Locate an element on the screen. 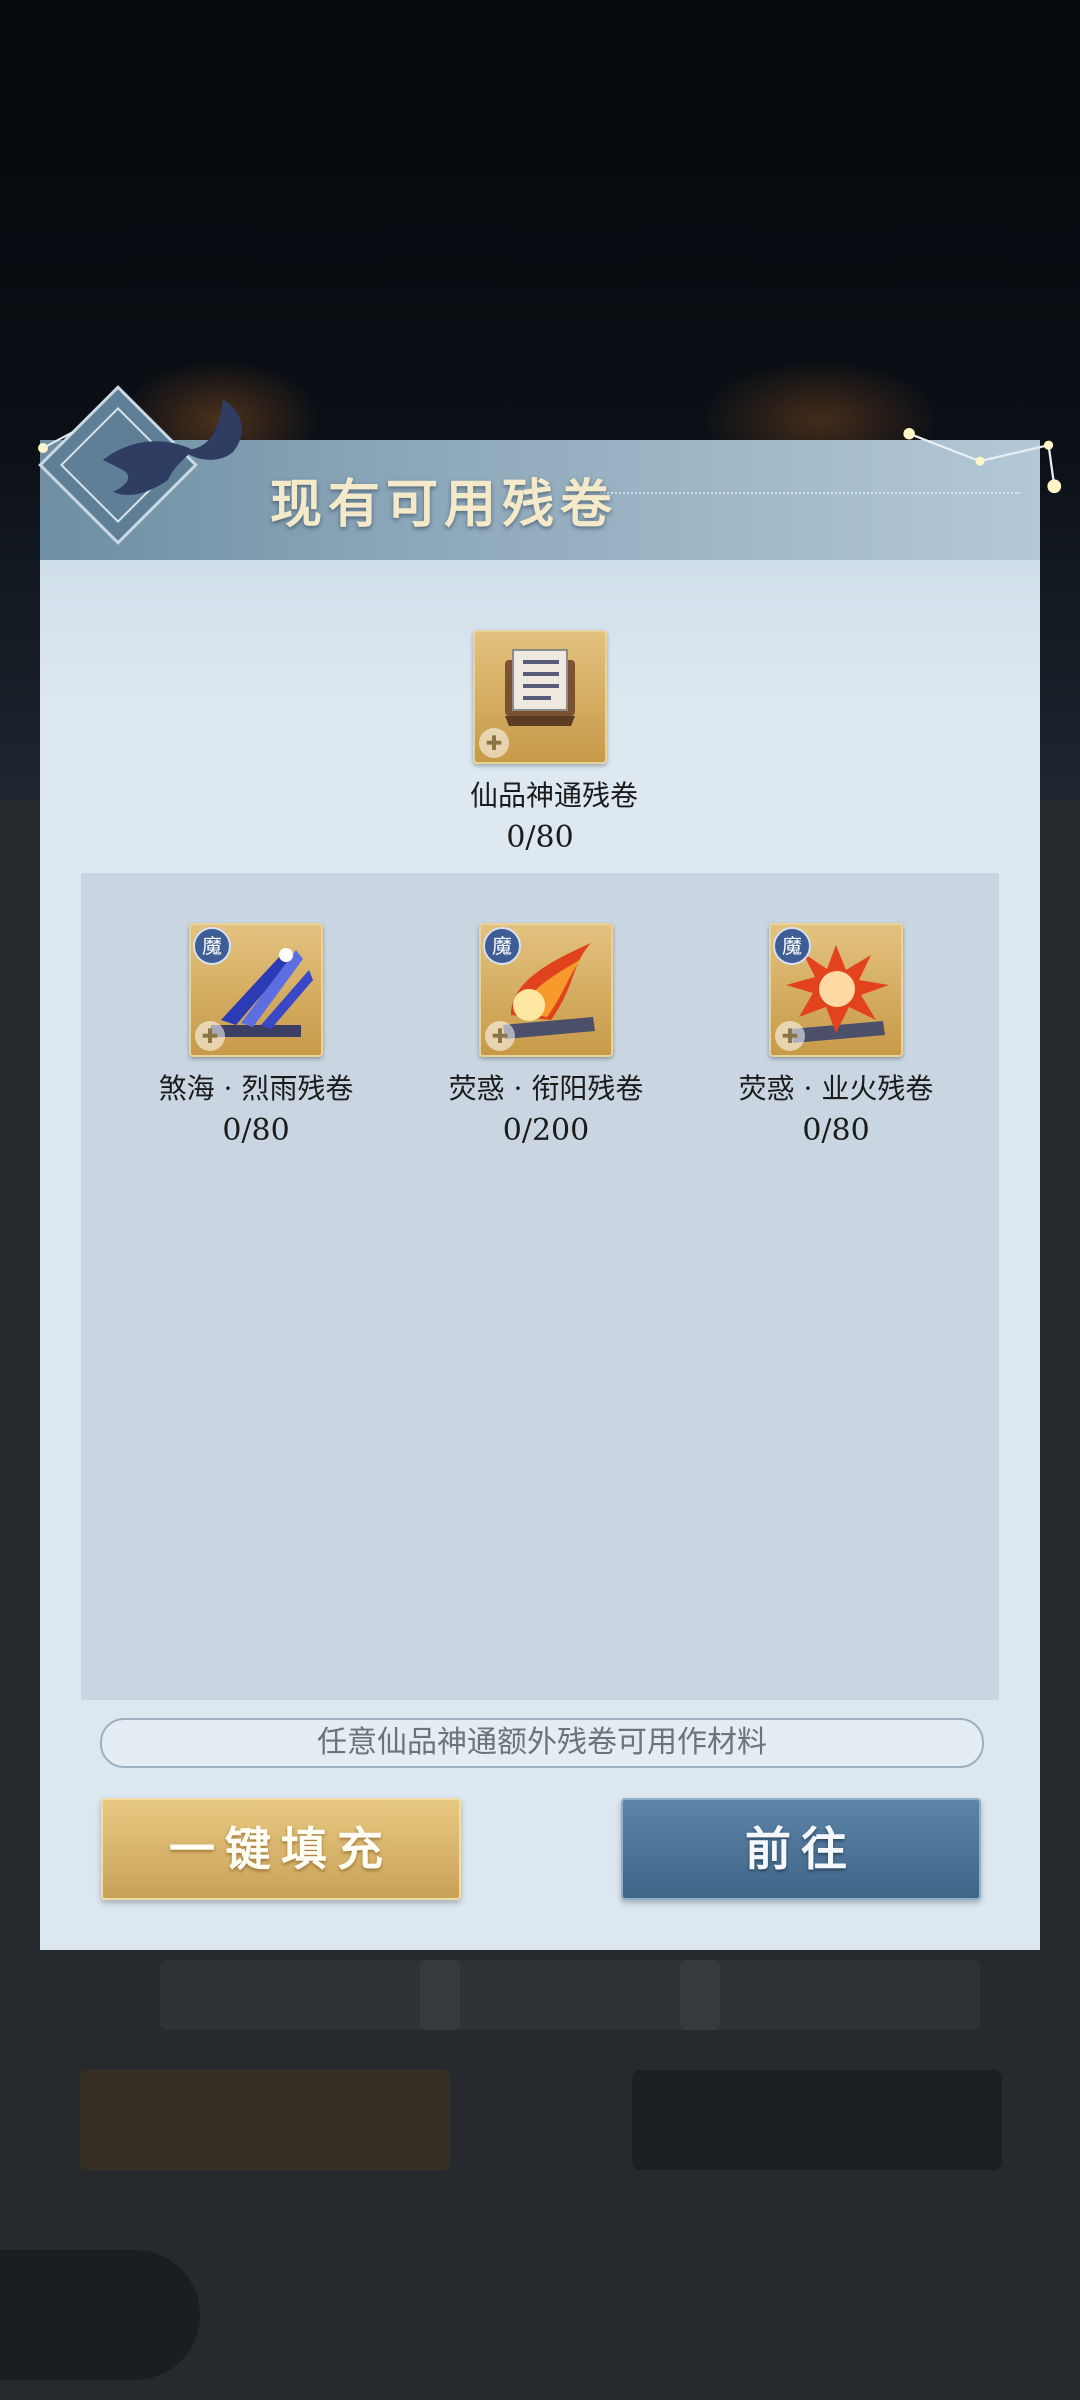 The height and width of the screenshot is (2400, 1080). item-name: 荧惑 · 业火残卷 is located at coordinates (836, 1088).